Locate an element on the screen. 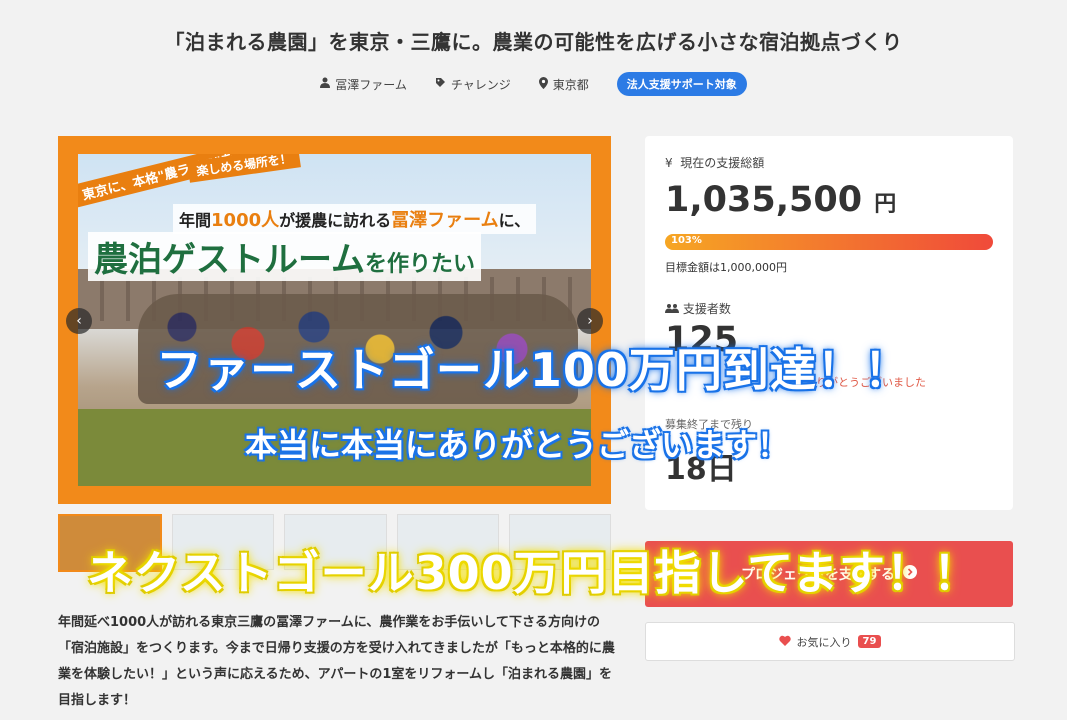  favorite-label: お気に入り is located at coordinates (824, 642).